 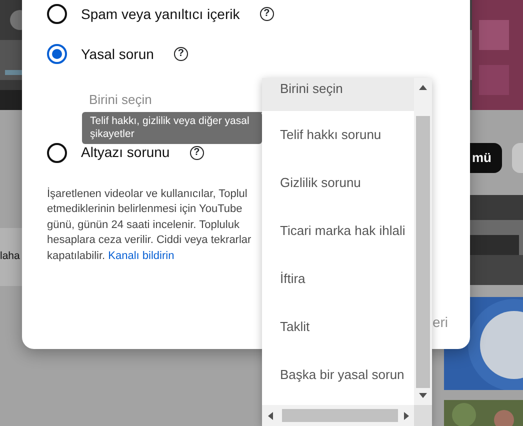 I want to click on scroll-up-icon, so click(x=423, y=88).